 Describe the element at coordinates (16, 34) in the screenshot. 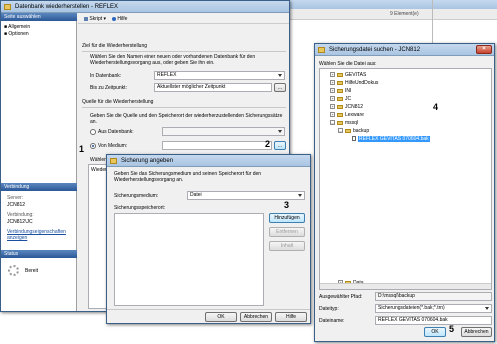

I see `sidebar-item-options: ■ Optionen` at that location.